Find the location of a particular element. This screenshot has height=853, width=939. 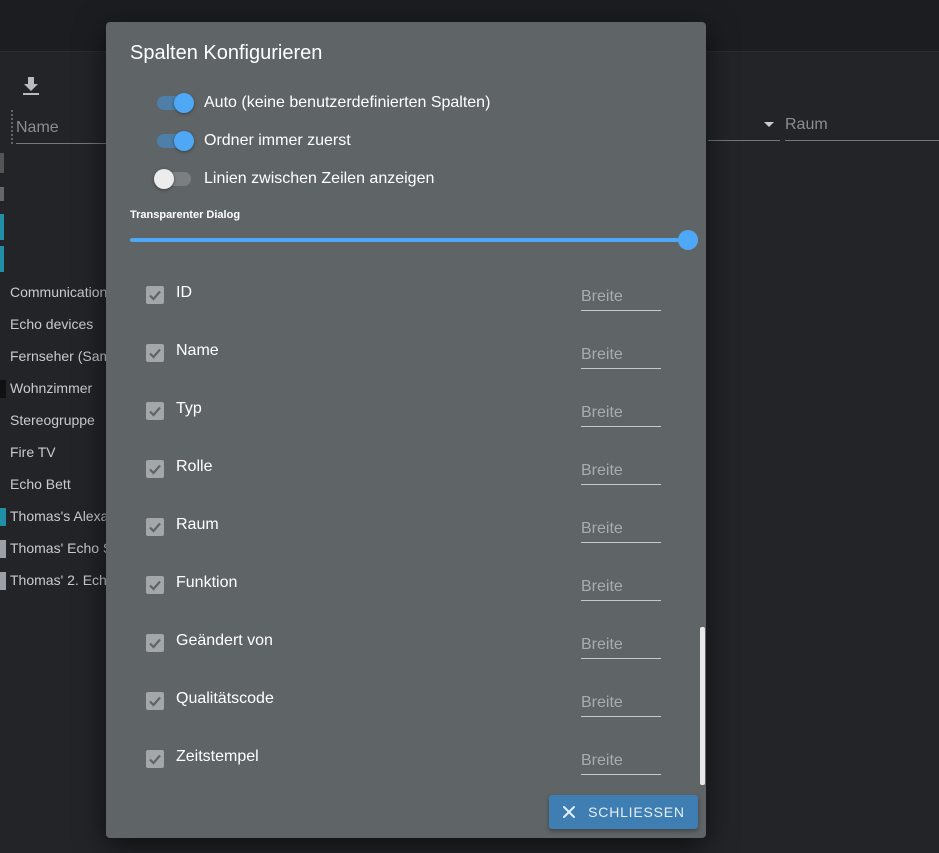

tree-item: Thomas's Alexa is located at coordinates (53, 516).